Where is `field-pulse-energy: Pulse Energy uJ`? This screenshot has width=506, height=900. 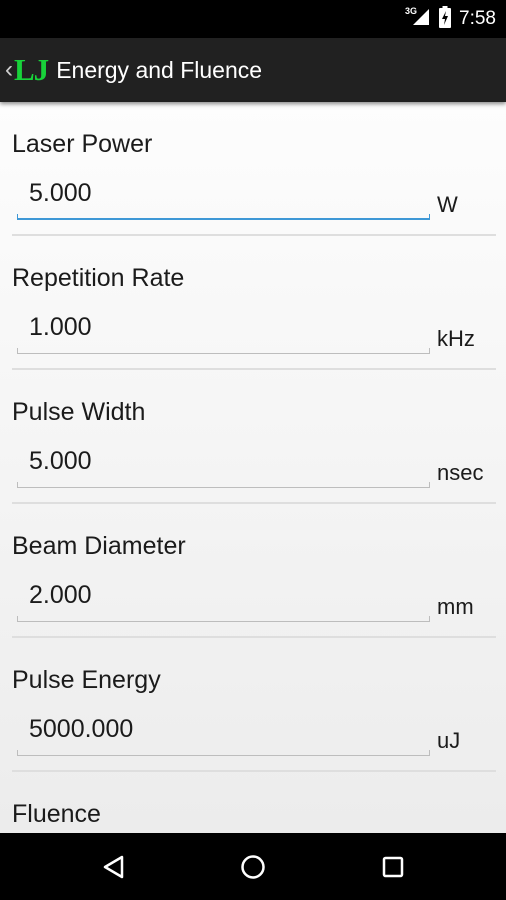
field-pulse-energy: Pulse Energy uJ is located at coordinates (253, 705).